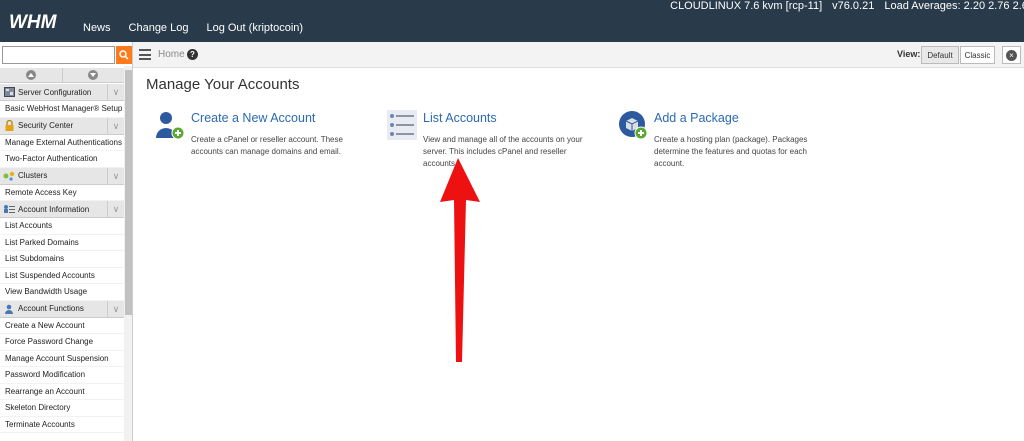 Image resolution: width=1024 pixels, height=441 pixels. Describe the element at coordinates (62, 342) in the screenshot. I see `sidebar-item-force-password: Force Password Change` at that location.